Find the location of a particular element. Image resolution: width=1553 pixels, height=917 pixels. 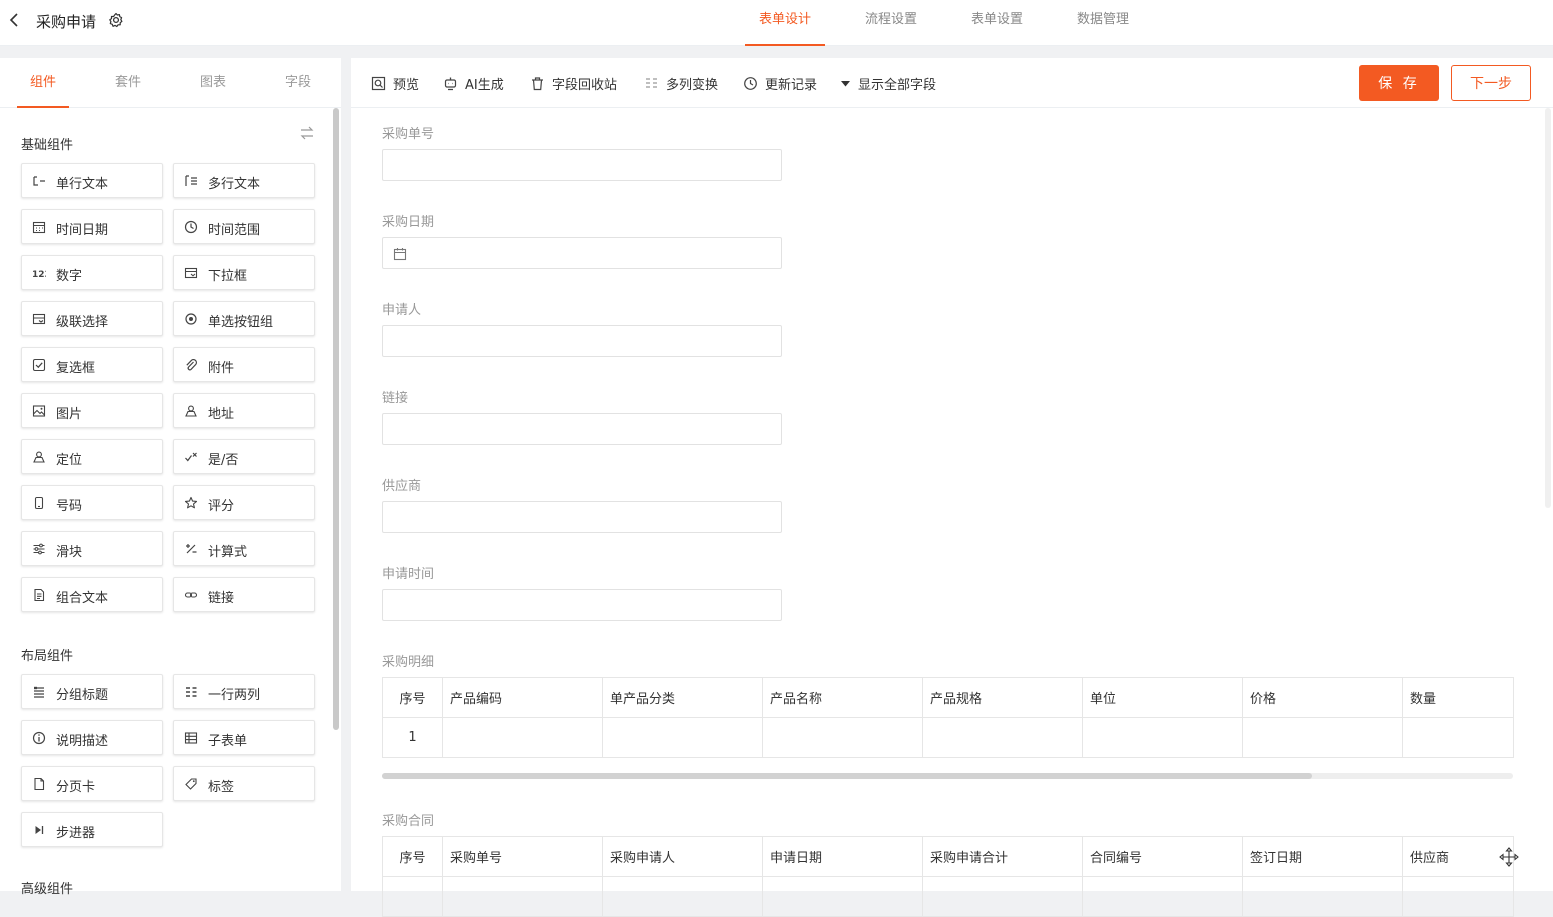

swap-icon is located at coordinates (307, 133).